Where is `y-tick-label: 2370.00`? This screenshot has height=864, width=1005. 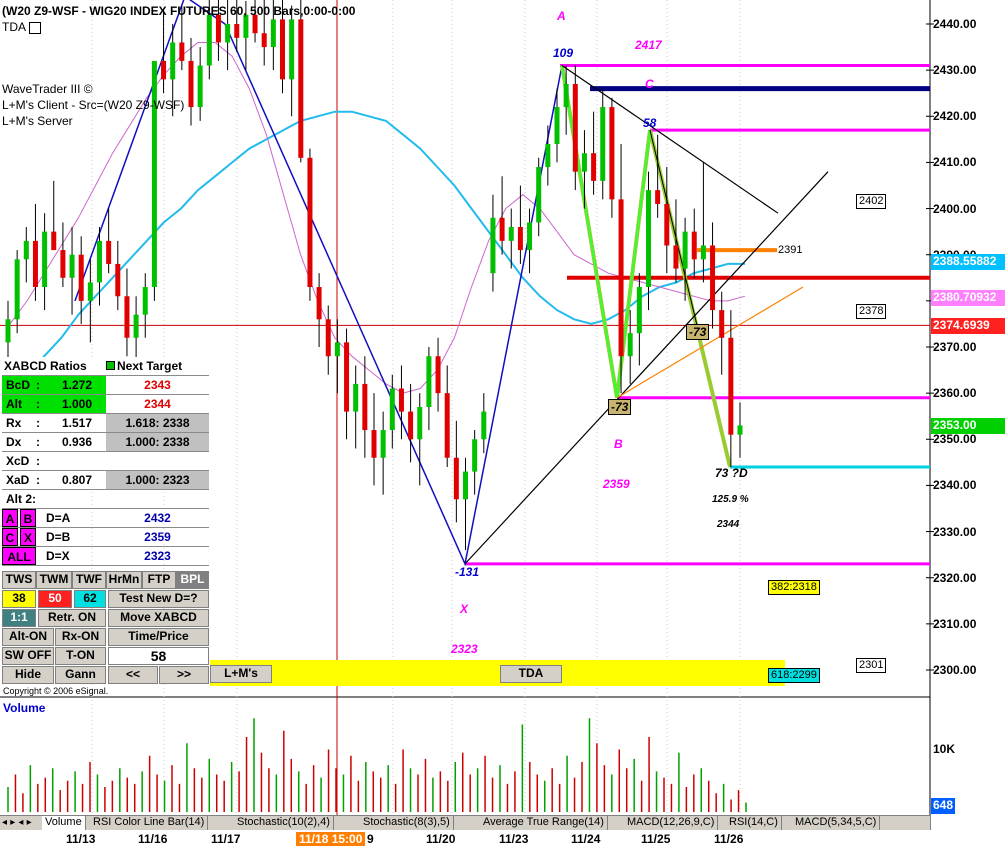
y-tick-label: 2370.00 is located at coordinates (955, 347).